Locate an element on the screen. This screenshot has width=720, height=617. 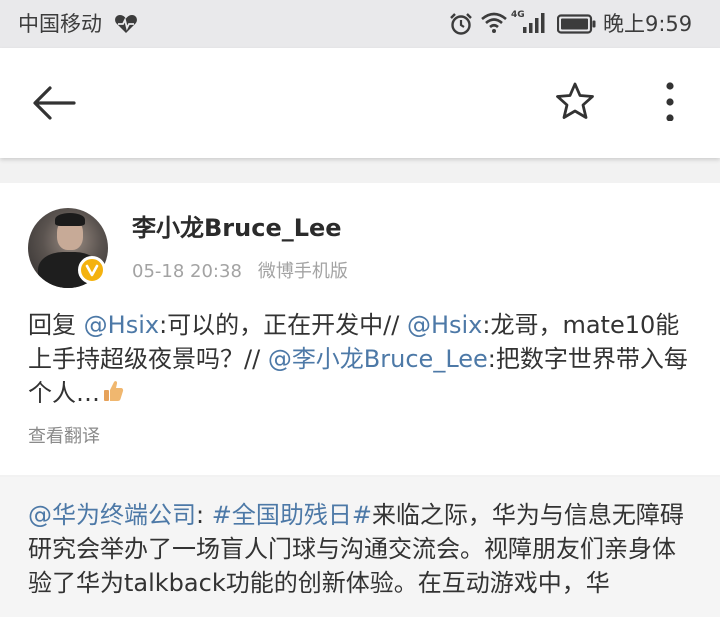
post-timestamp: 05-18 20:38 is located at coordinates (187, 271).